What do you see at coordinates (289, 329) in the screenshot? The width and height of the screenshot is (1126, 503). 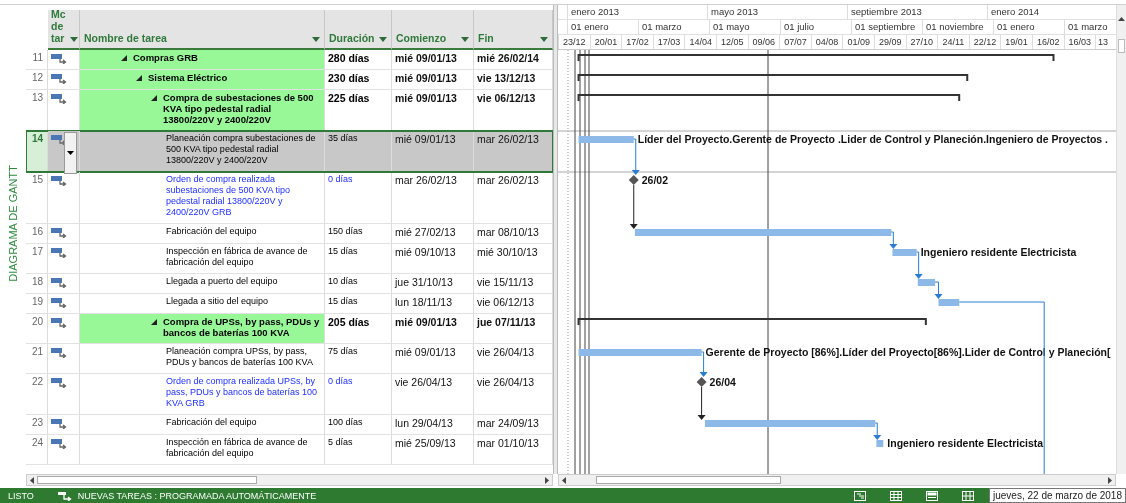 I see `task-row: 20 Compra de UPSs, by pass, PDUs y bancos de baterías 100 KVA 205 días mié 09/01/13 jue 07/11/13` at bounding box center [289, 329].